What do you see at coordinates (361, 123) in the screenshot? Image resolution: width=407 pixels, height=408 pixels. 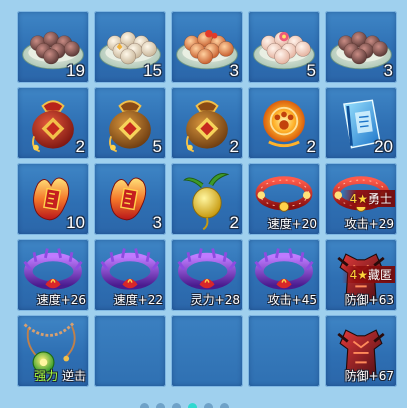 I see `inventory-slot: 20` at bounding box center [361, 123].